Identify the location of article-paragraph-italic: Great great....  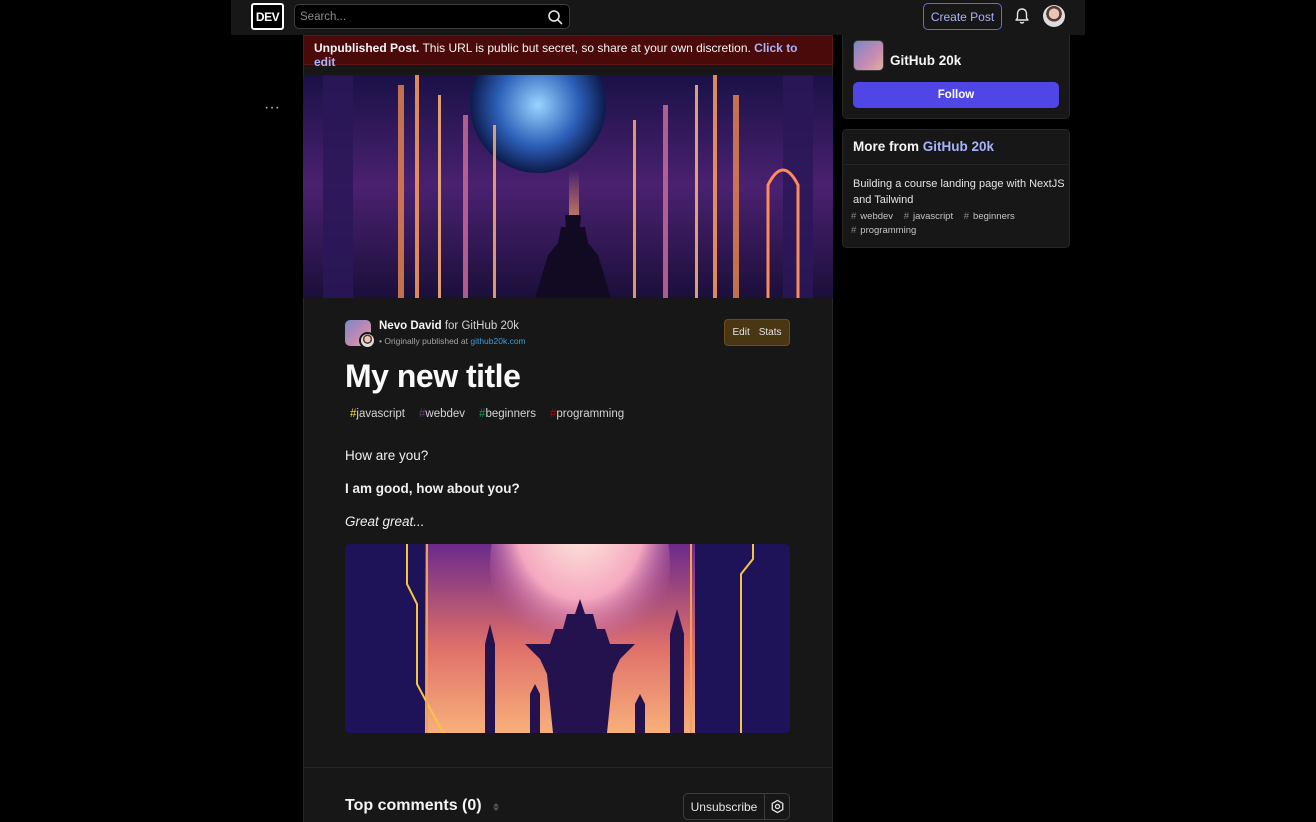
(385, 521).